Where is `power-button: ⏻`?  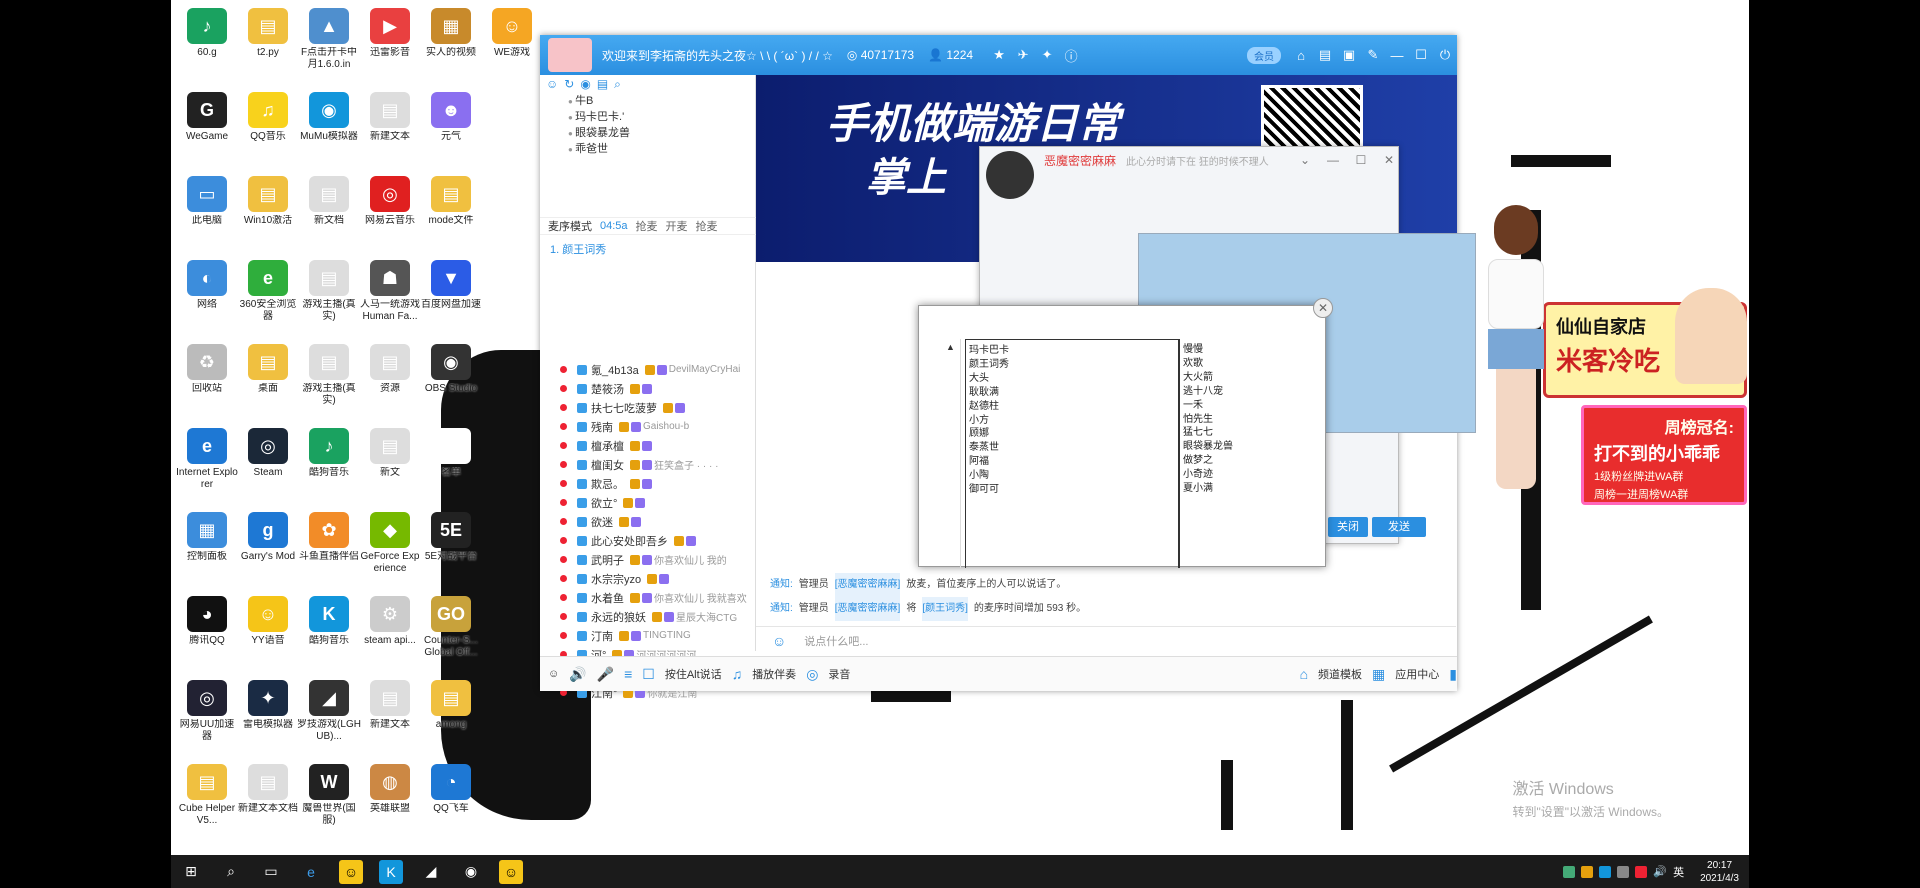 power-button: ⏻ is located at coordinates (1445, 55).